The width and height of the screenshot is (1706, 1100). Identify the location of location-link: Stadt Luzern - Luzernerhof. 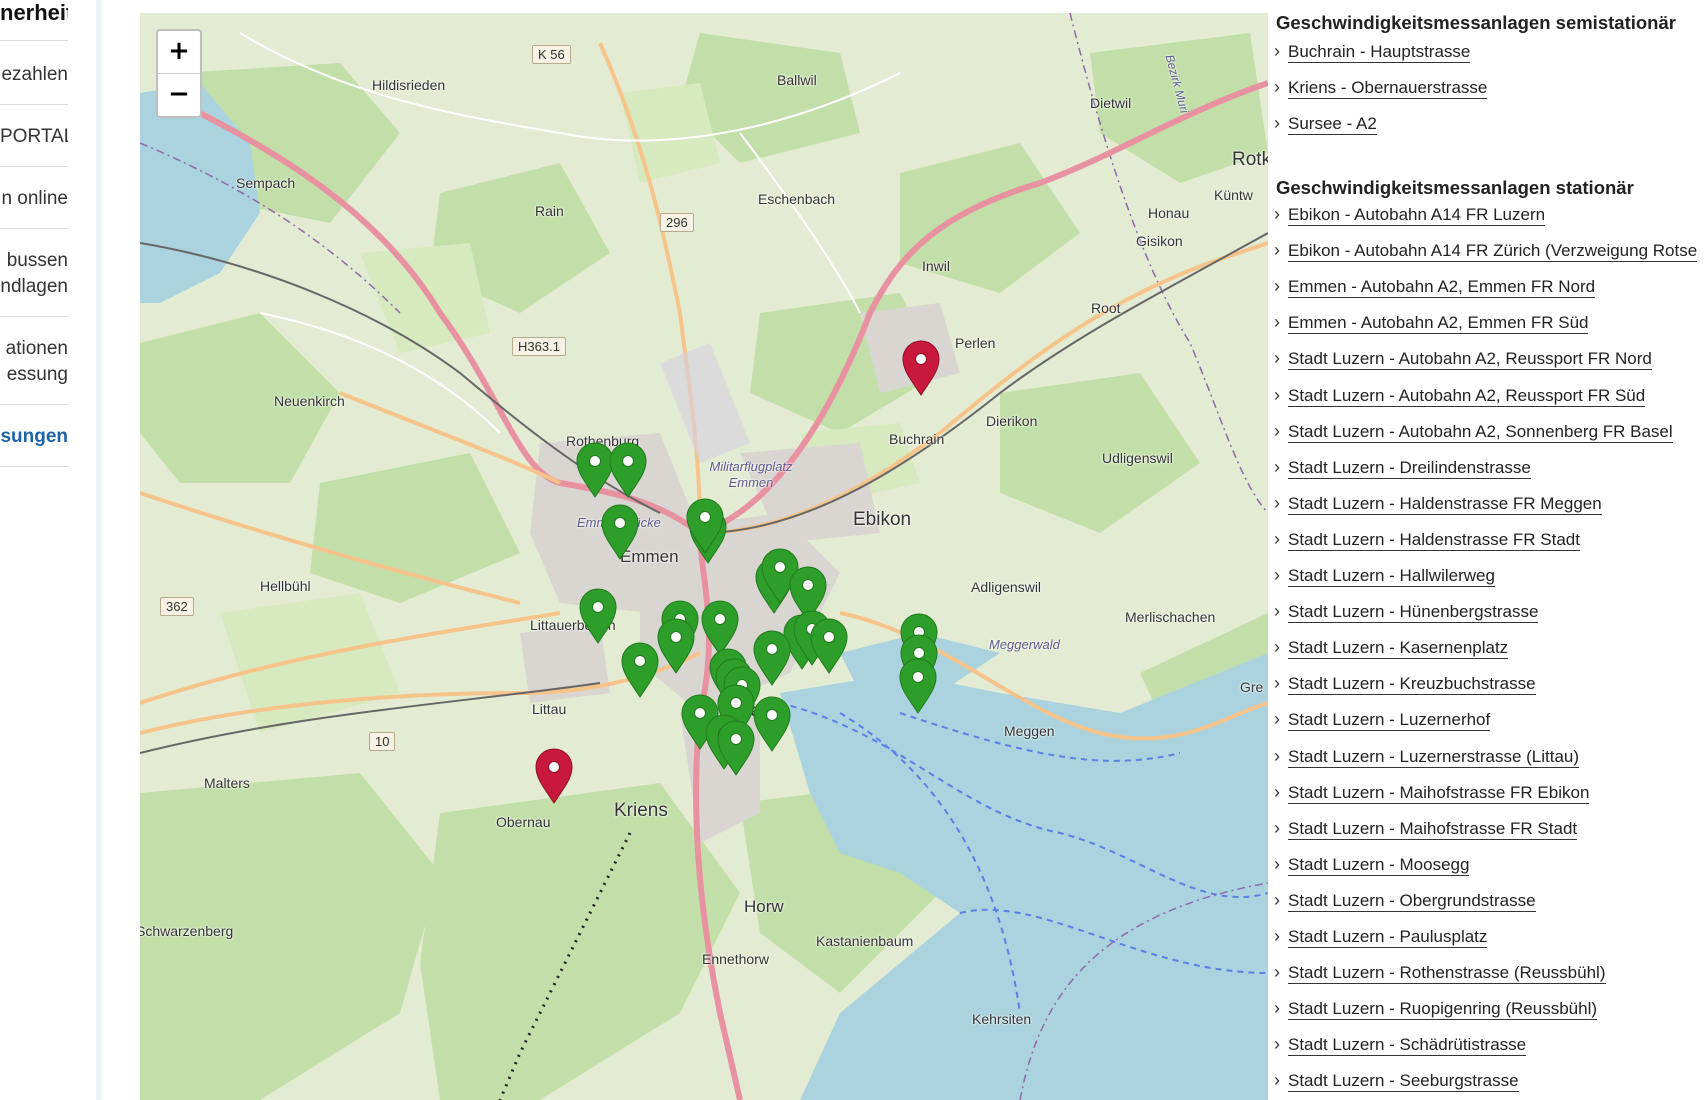
(1389, 721).